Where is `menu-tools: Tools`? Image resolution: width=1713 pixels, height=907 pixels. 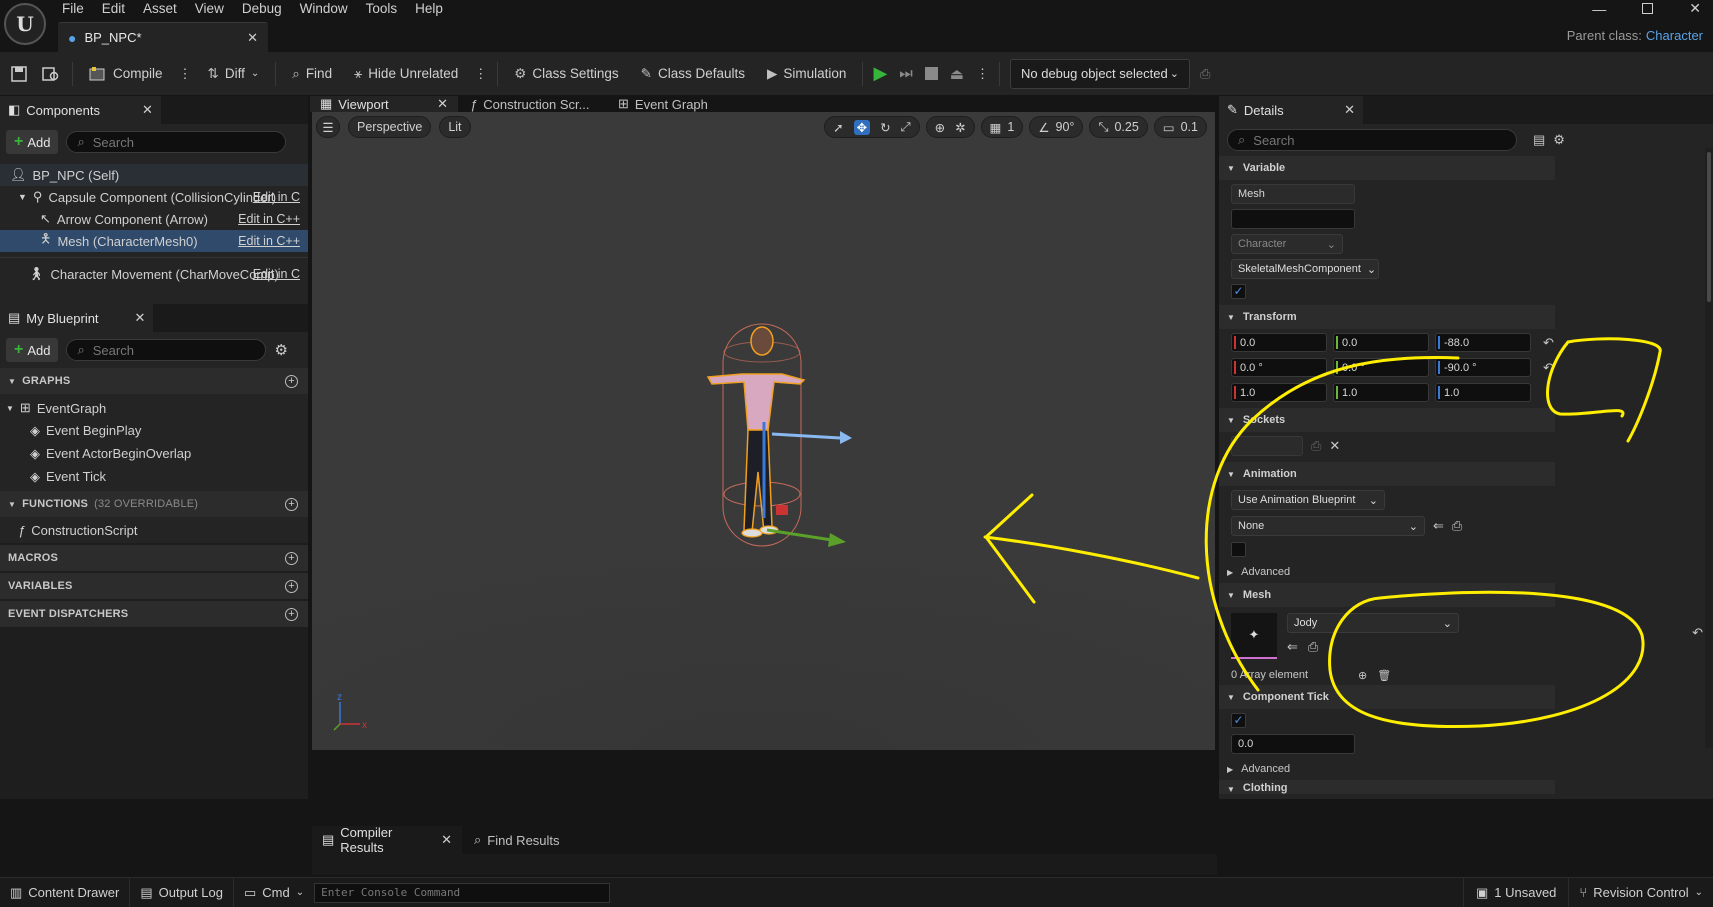
menu-tools: Tools is located at coordinates (388, 8).